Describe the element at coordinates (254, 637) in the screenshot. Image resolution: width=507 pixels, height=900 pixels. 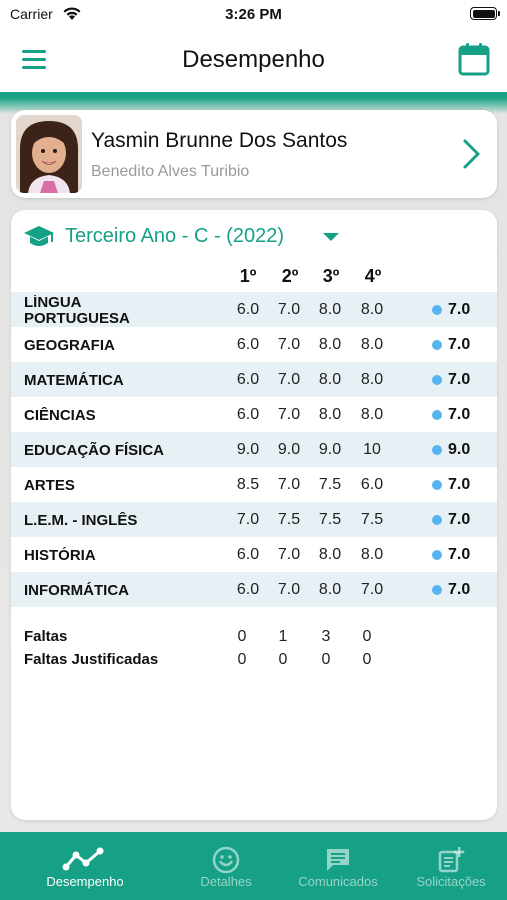
I see `absences-row: Faltas 0 1 3 0` at that location.